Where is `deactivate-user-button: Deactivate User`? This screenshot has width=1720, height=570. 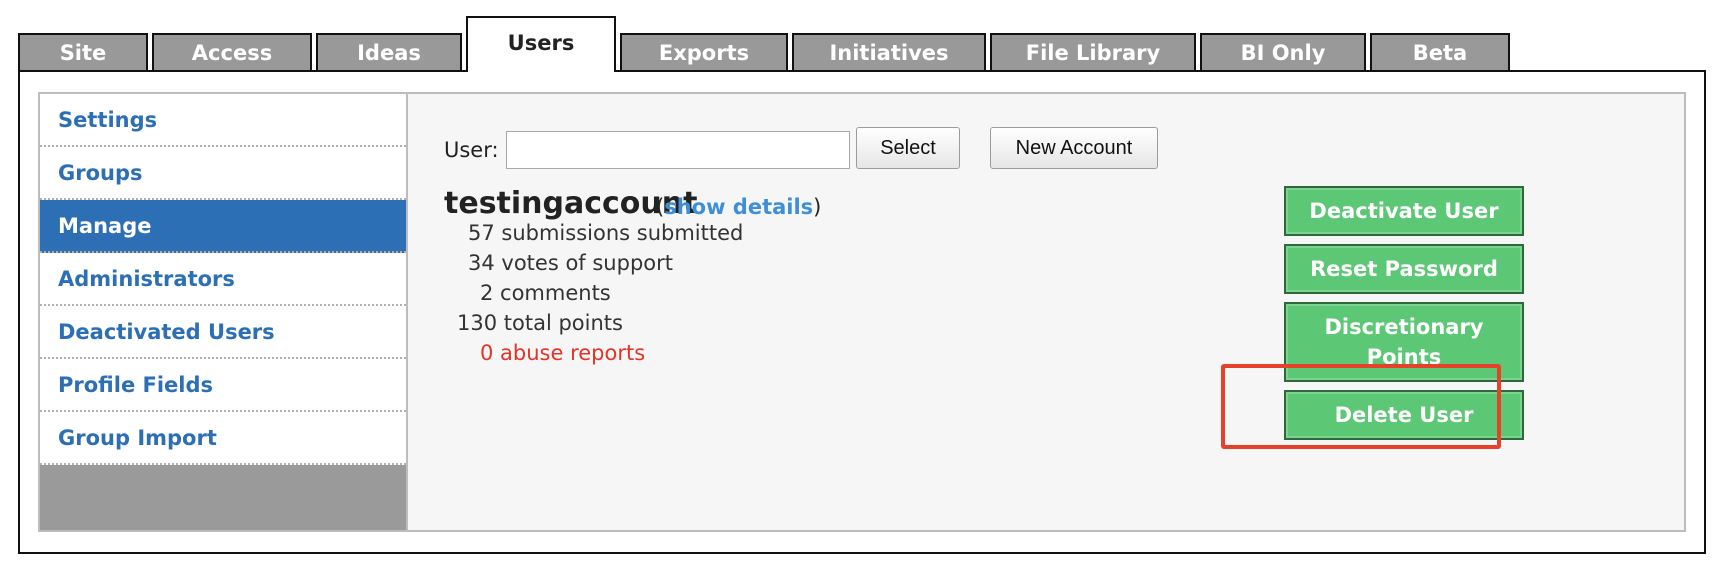 deactivate-user-button: Deactivate User is located at coordinates (1404, 211).